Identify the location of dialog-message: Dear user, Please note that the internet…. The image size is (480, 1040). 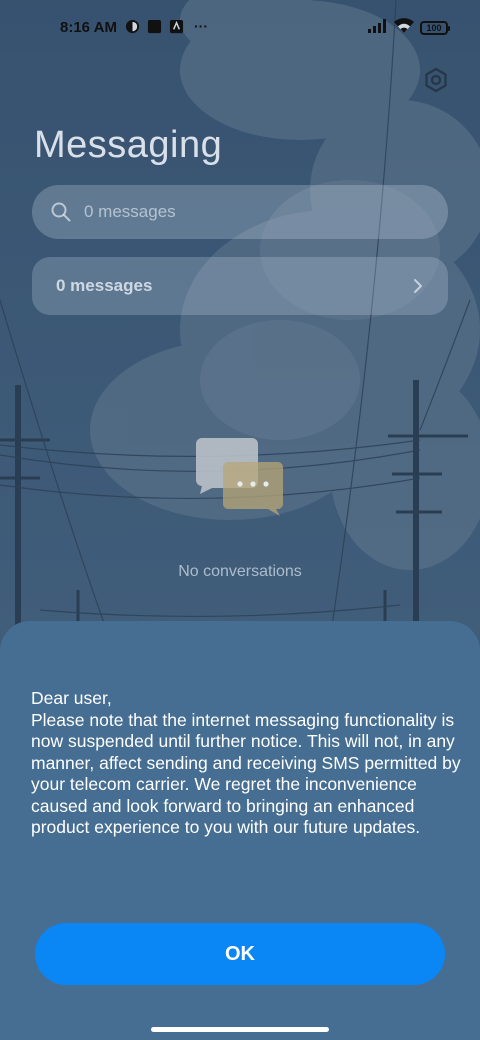
(246, 763).